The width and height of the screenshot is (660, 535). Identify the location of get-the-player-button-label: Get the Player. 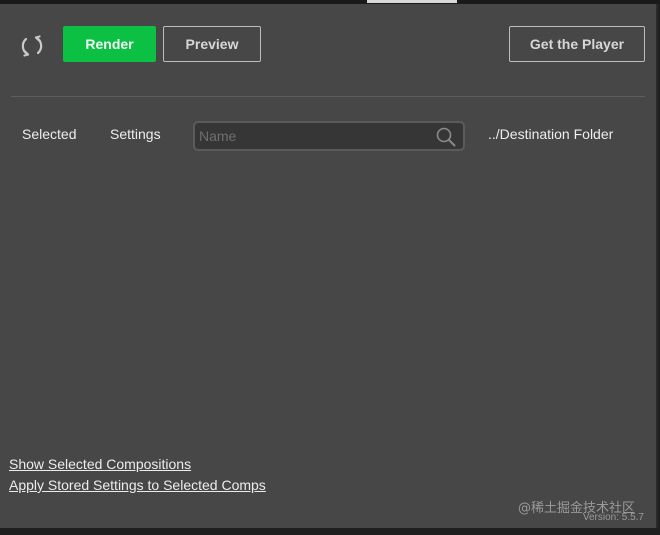
(577, 44).